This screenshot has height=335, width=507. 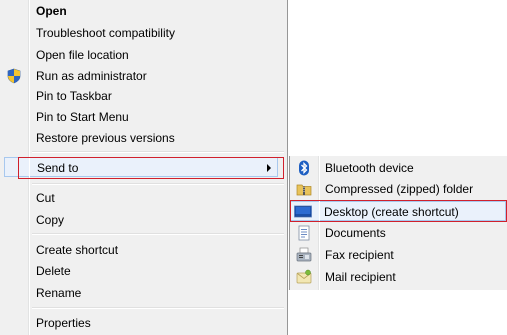 I want to click on submenu-item-label: Fax recipient, so click(x=359, y=255).